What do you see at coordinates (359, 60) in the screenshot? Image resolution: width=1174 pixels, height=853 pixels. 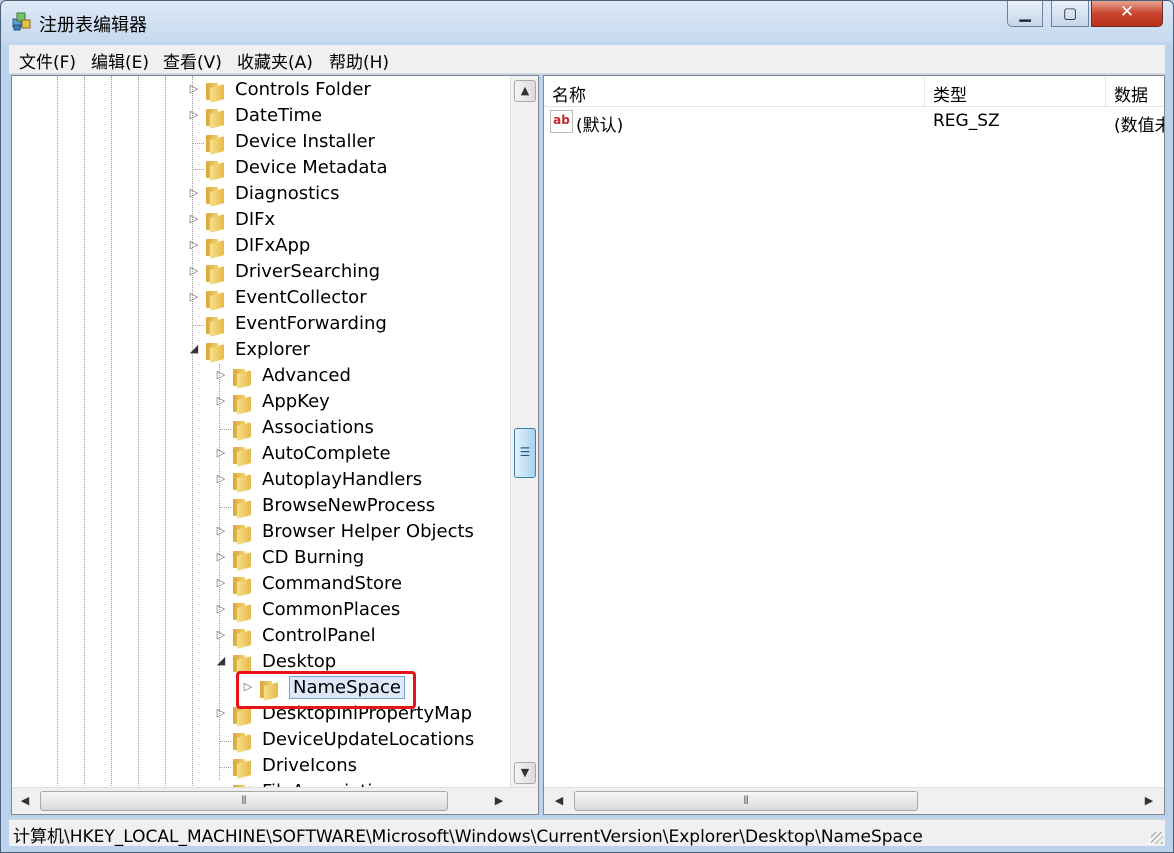 I see `menu-help: 帮助(H)` at bounding box center [359, 60].